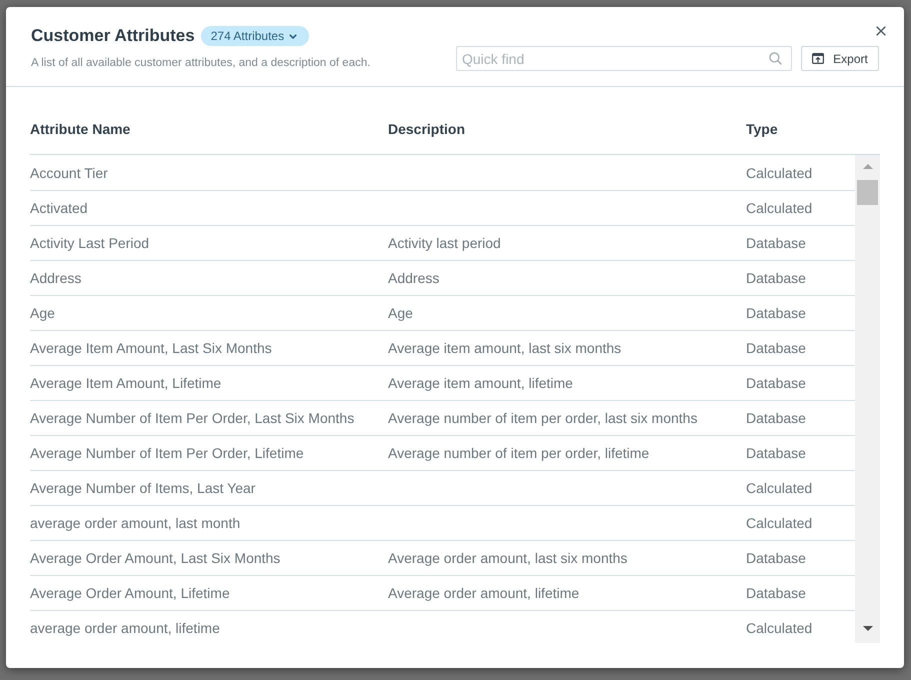 This screenshot has height=680, width=911. Describe the element at coordinates (125, 628) in the screenshot. I see `attribute-name-cell: average order amount, lifetime` at that location.